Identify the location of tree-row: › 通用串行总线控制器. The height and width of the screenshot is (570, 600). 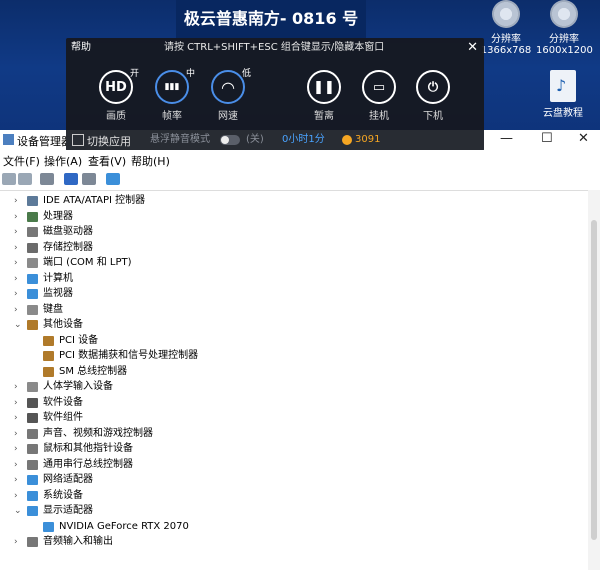
(285, 465).